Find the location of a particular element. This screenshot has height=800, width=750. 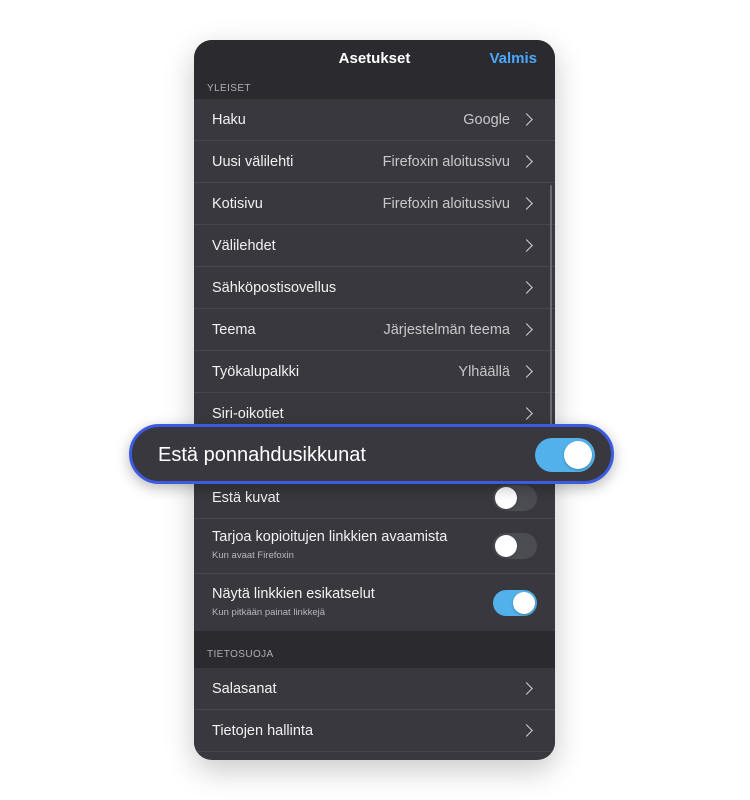

row-value: Ylhäällä is located at coordinates (484, 372).